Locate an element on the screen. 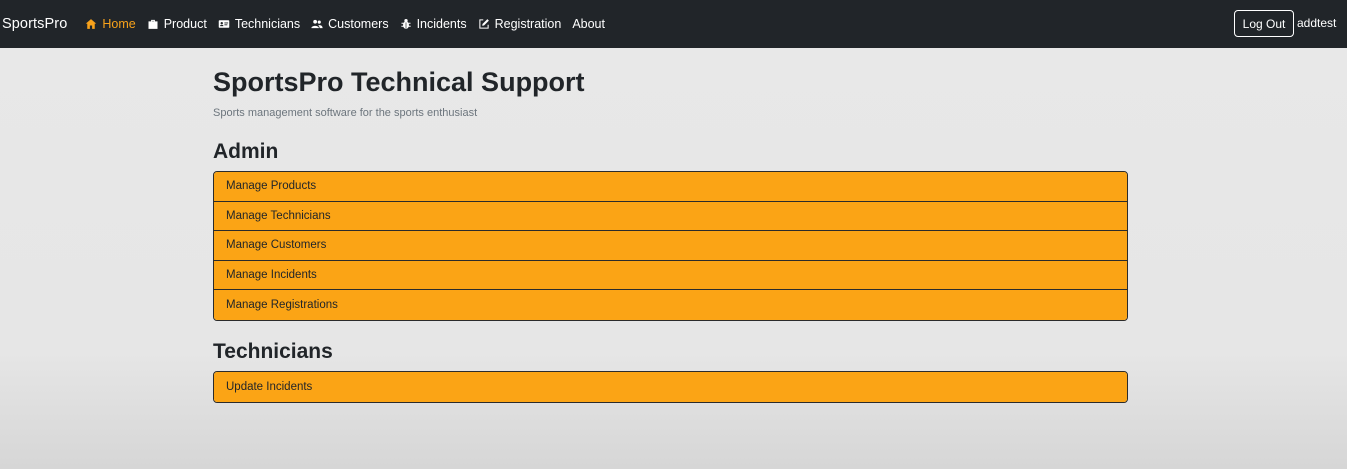 The image size is (1347, 469). nav-registration: Registration is located at coordinates (520, 24).